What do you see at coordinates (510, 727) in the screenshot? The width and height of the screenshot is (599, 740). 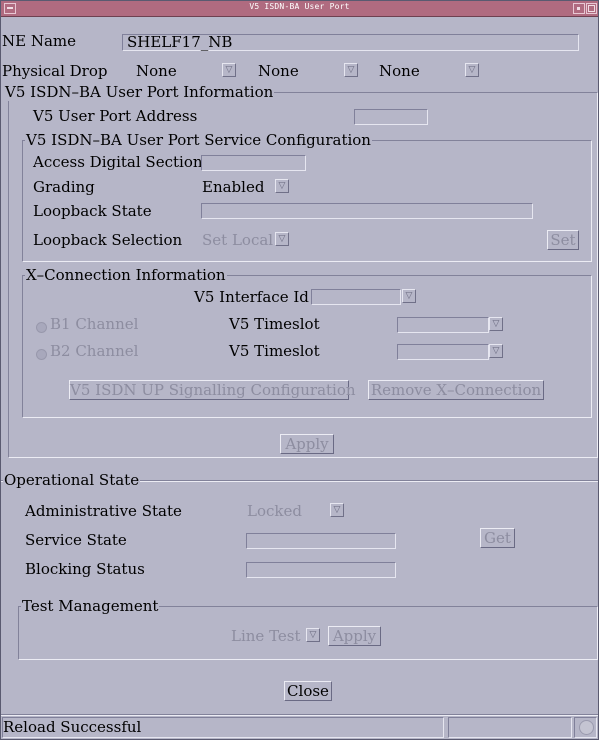 I see `status-secondary-field` at bounding box center [510, 727].